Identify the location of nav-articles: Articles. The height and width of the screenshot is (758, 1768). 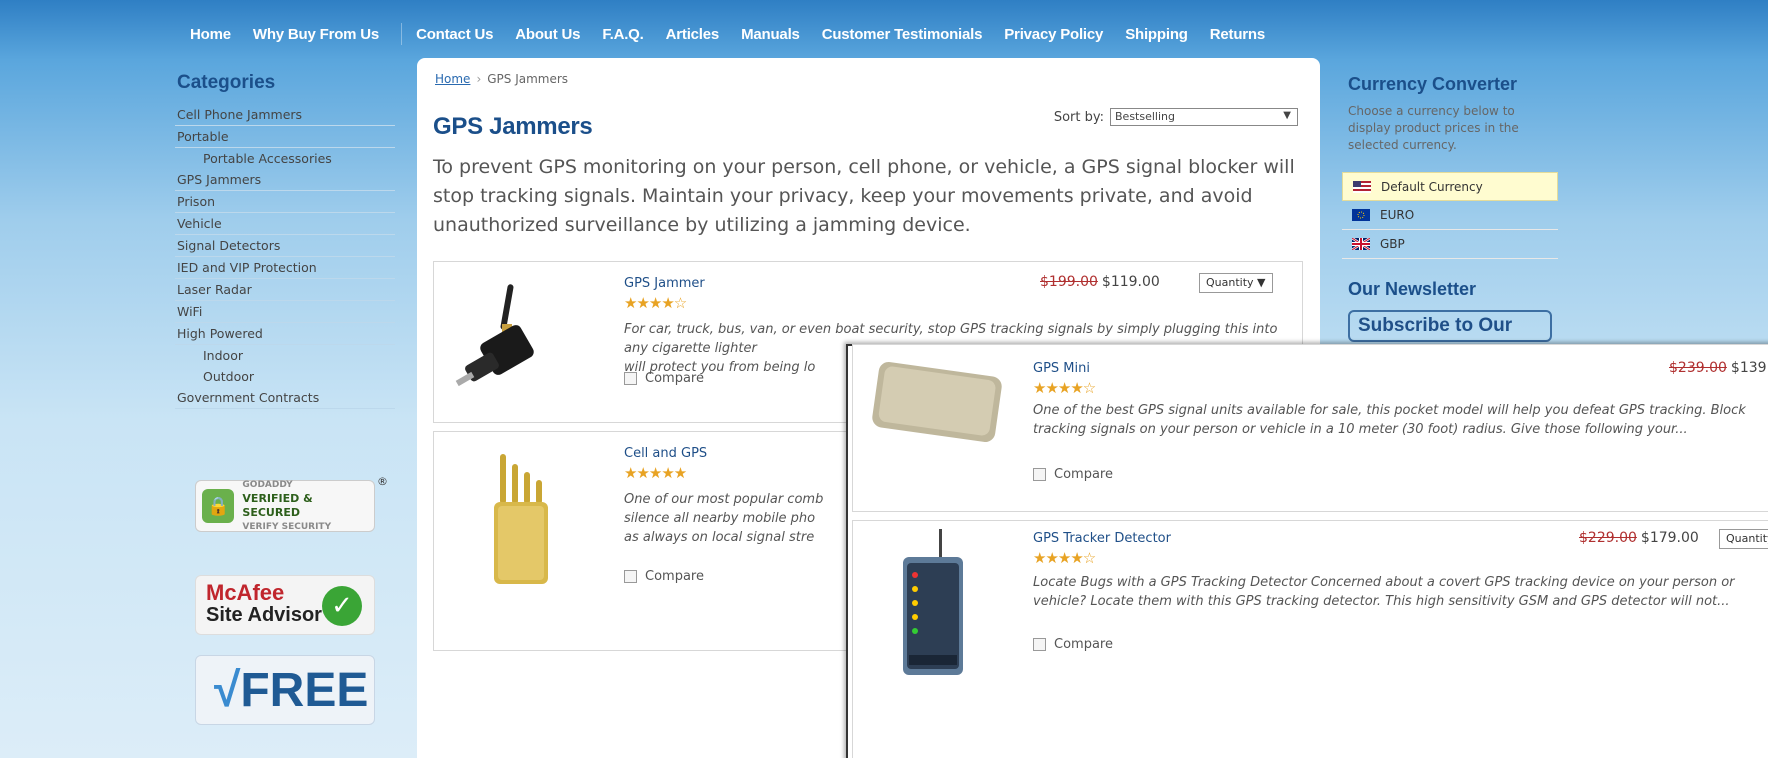
(693, 34).